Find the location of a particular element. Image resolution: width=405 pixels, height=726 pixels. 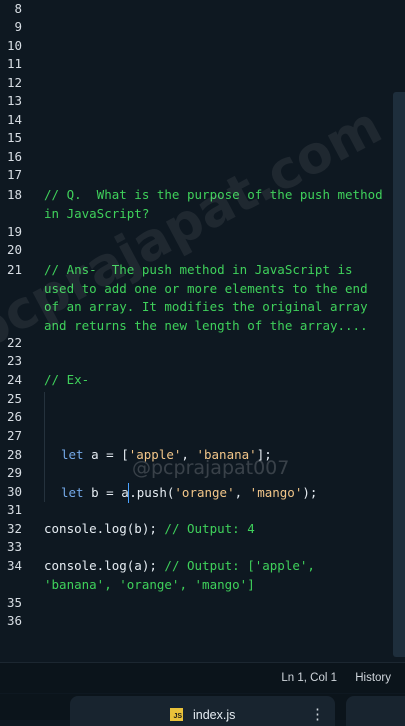

history-button: History is located at coordinates (373, 678).